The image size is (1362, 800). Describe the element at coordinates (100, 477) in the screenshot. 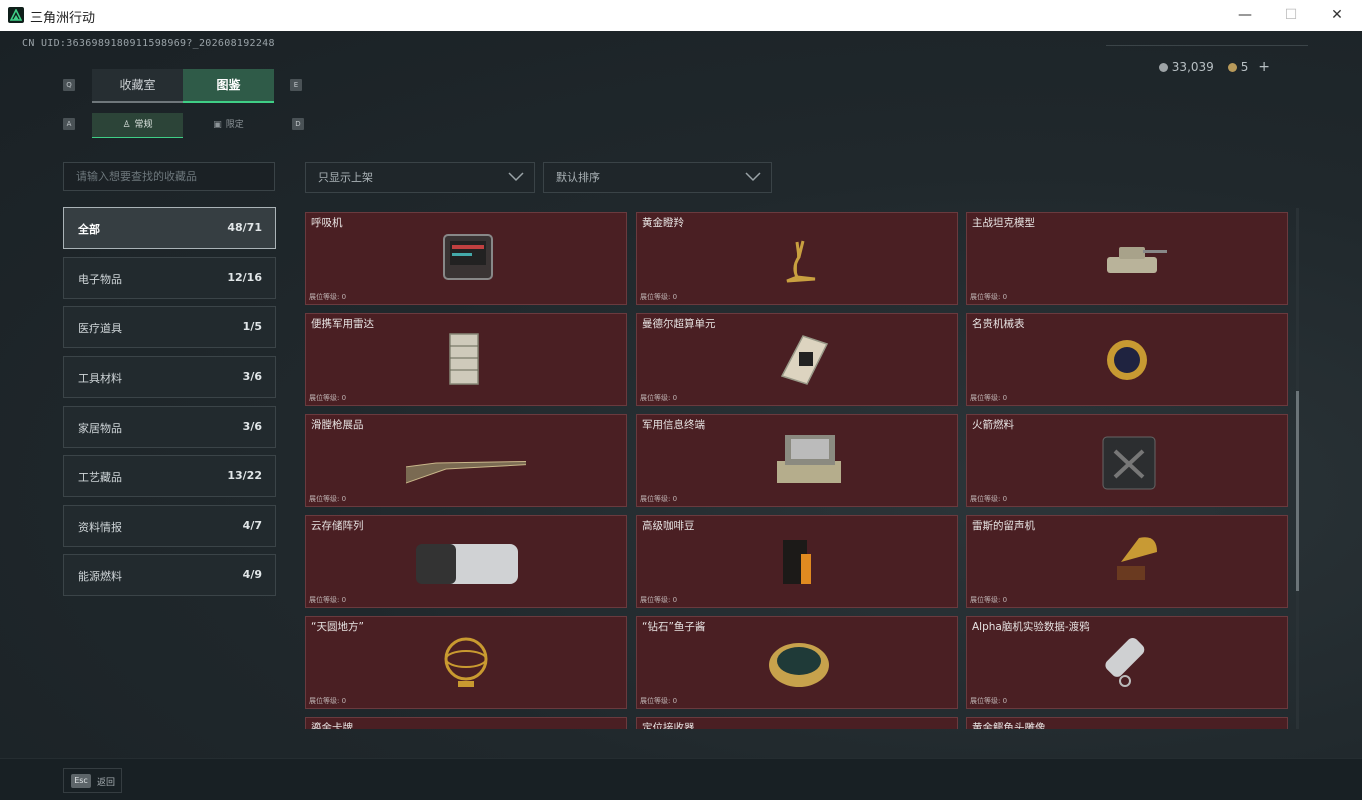

I see `category-label: 工艺藏品` at that location.